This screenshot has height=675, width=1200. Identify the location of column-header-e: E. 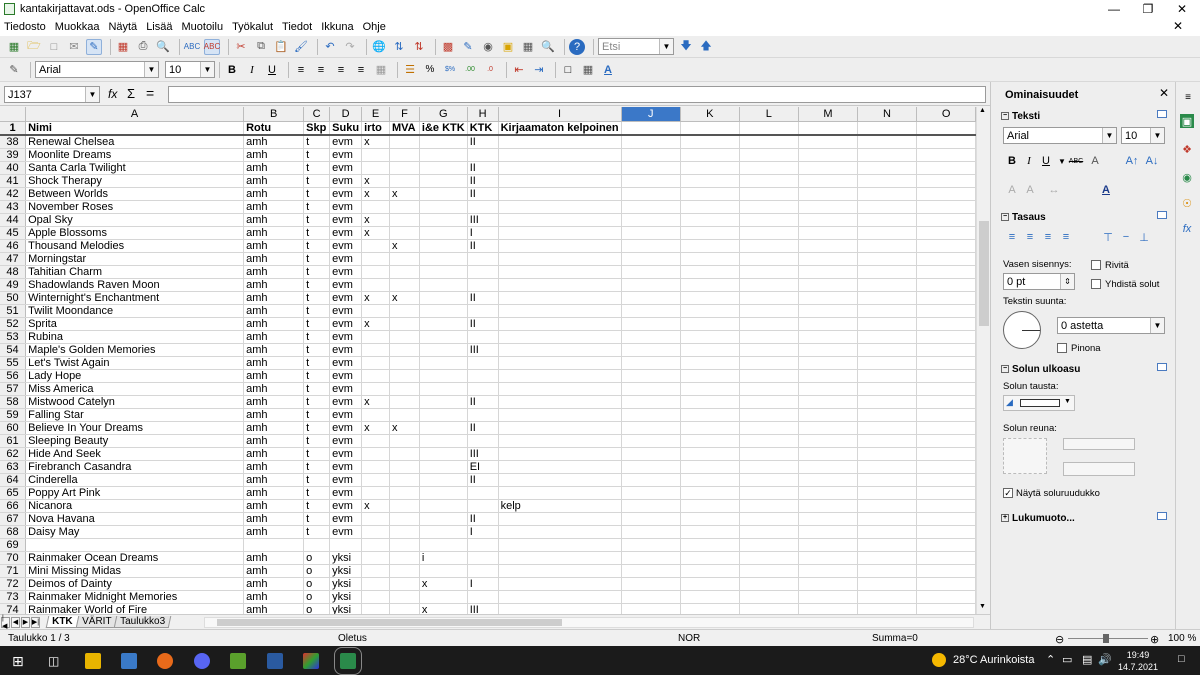
(375, 114).